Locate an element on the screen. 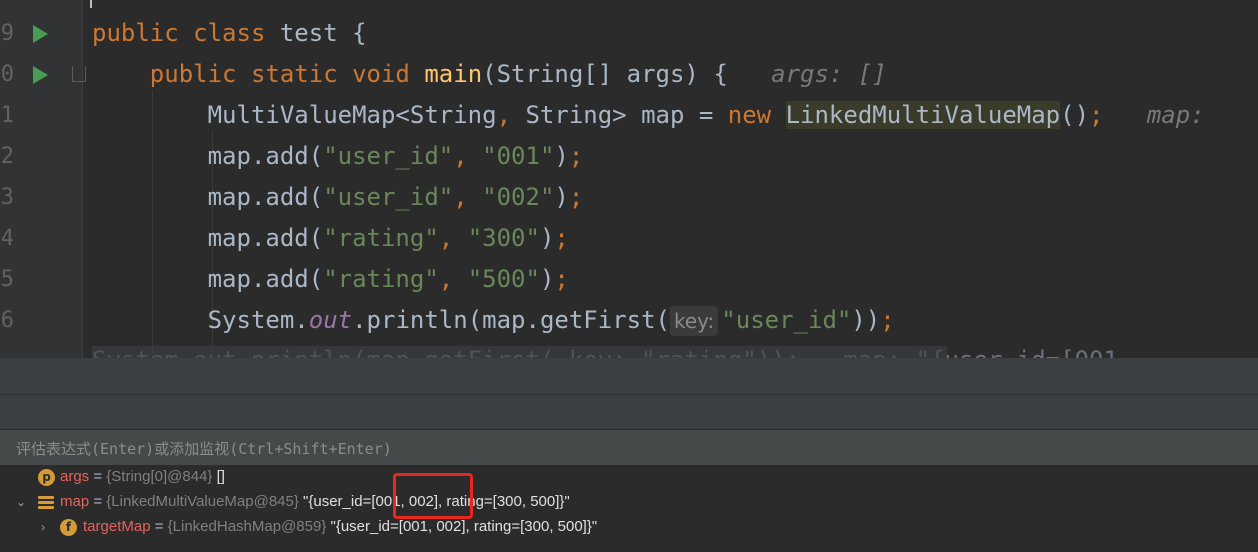  variable-type: {LinkedMultiValueMap@845} is located at coordinates (202, 501).